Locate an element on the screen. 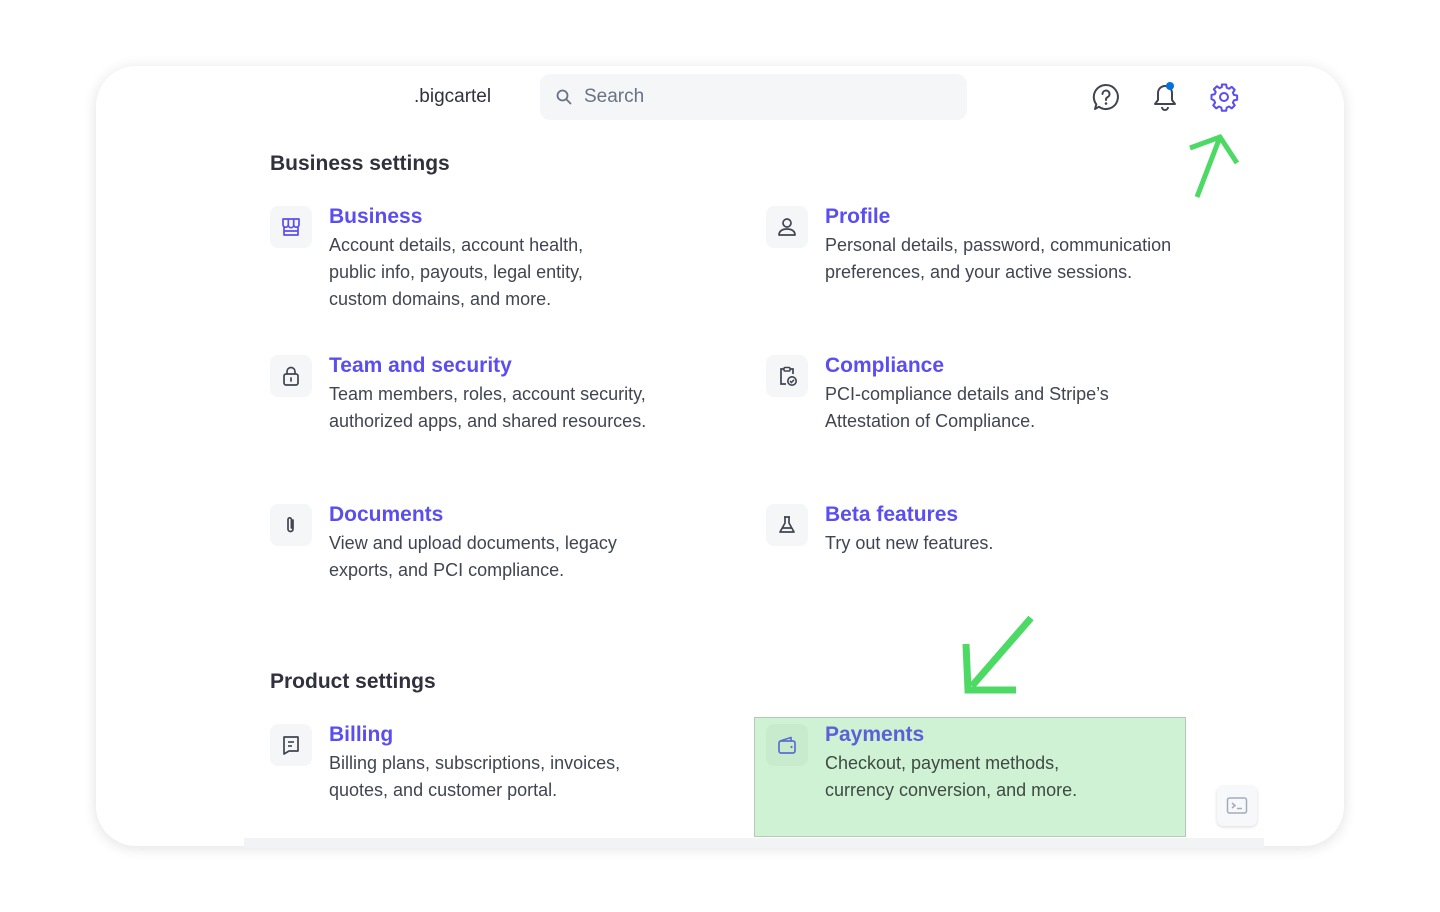 This screenshot has width=1440, height=912. gear-icon is located at coordinates (1224, 97).